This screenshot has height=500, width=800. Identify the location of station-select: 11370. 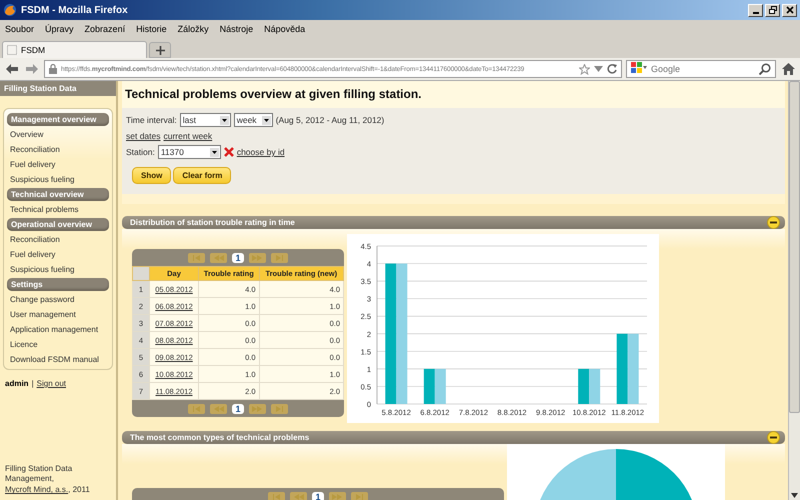
(189, 152).